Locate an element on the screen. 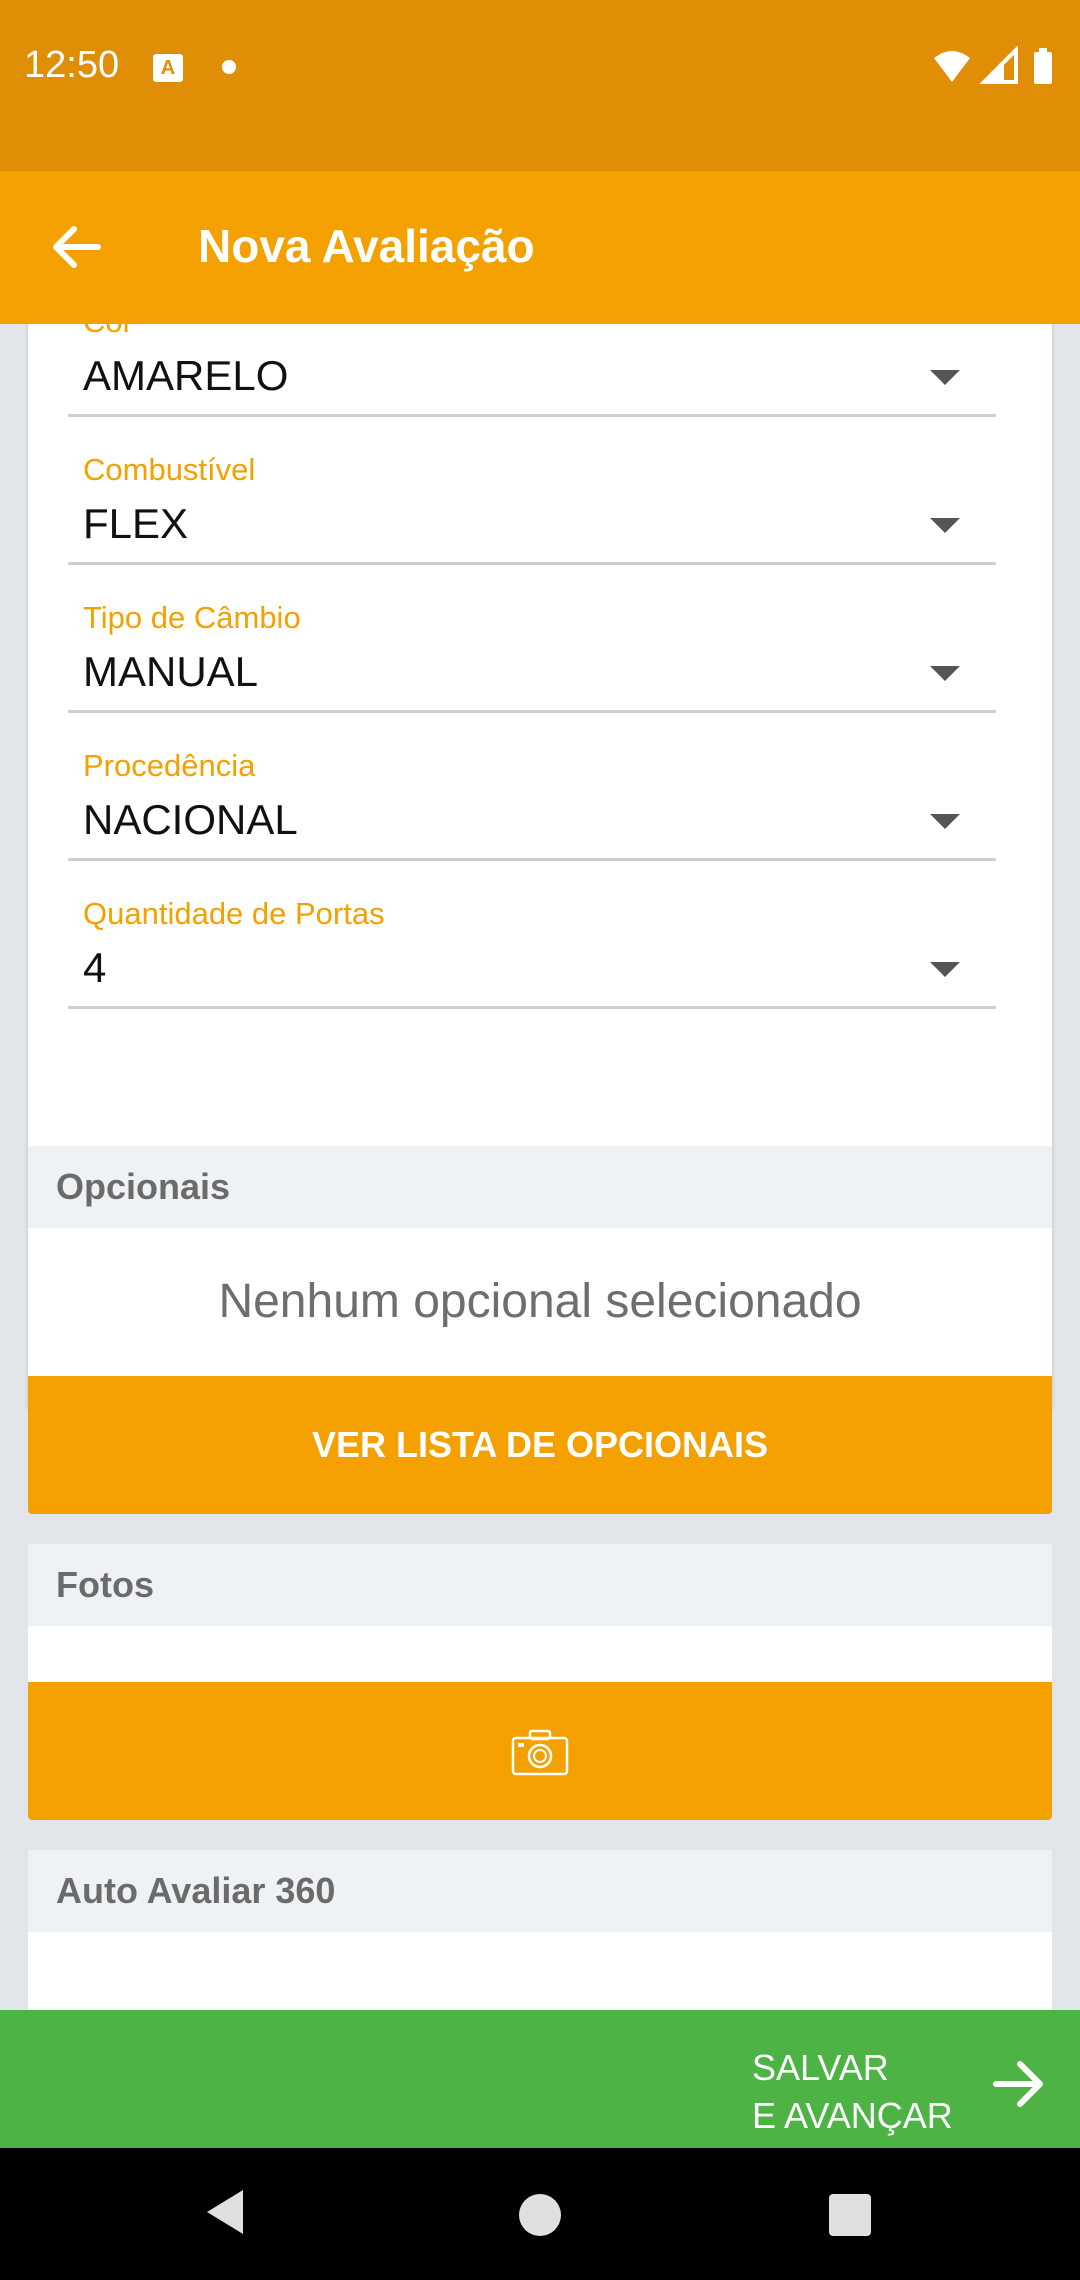 This screenshot has height=2280, width=1080. field-label: Tipo de Câmbio is located at coordinates (192, 617).